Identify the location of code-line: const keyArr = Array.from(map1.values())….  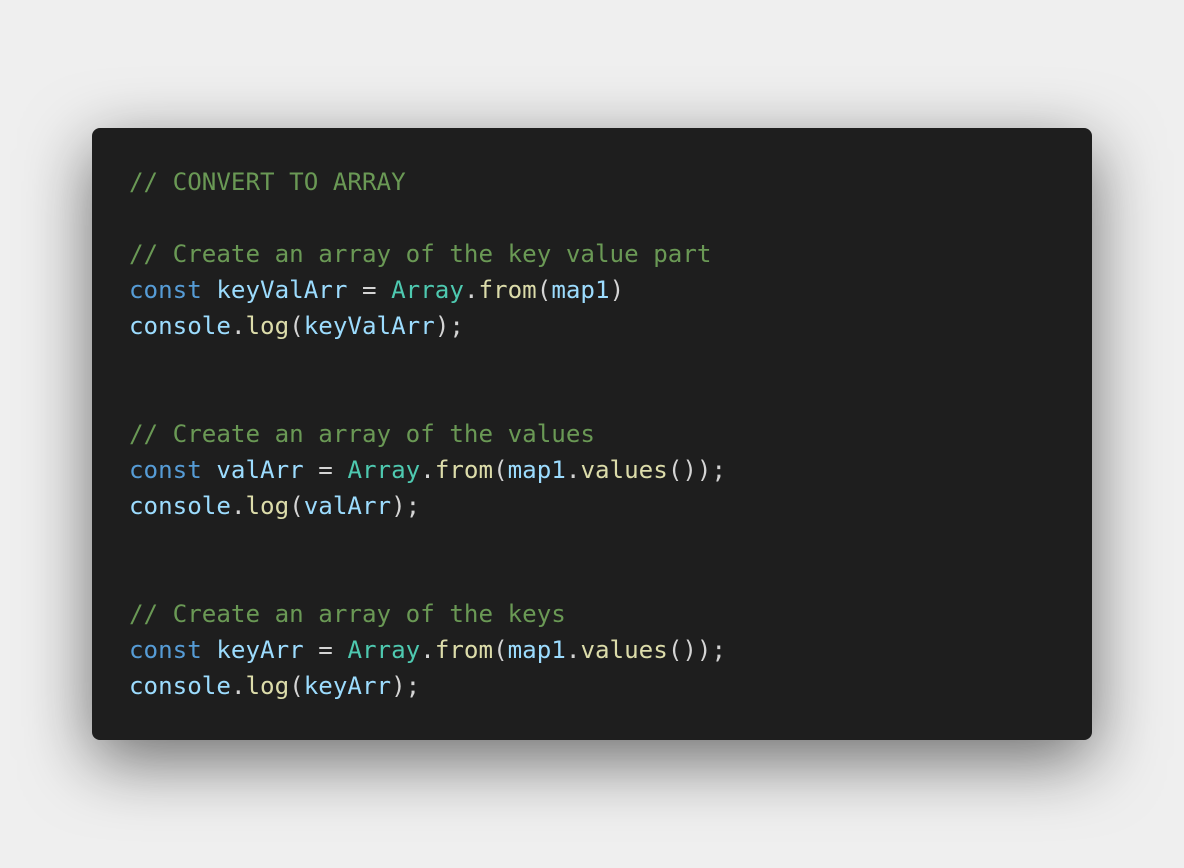
(610, 650).